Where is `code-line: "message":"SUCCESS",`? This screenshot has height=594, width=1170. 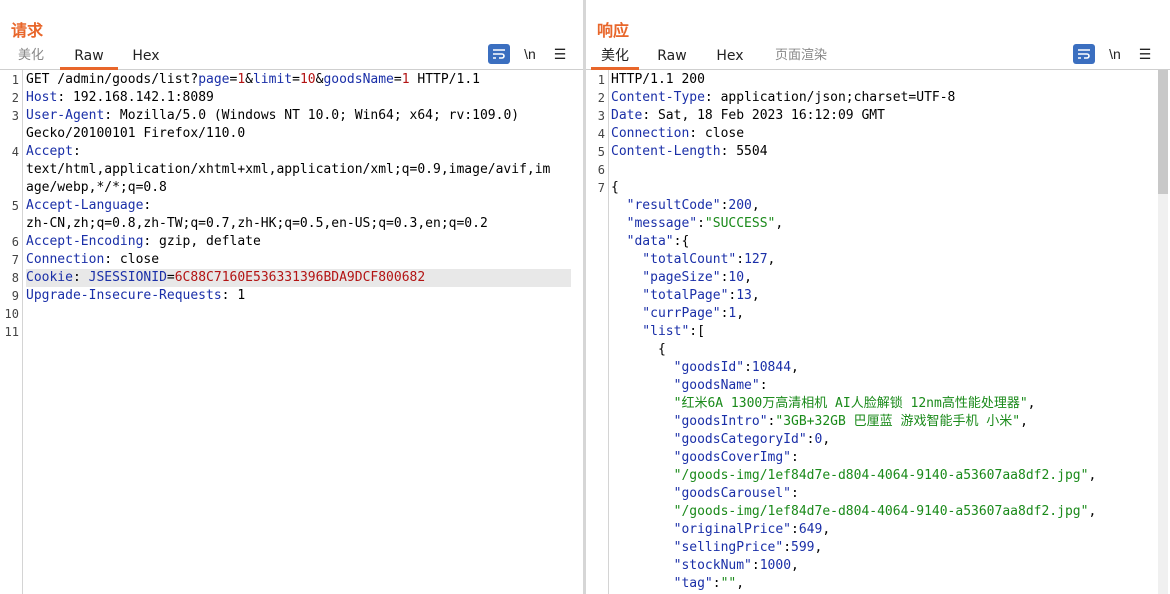 code-line: "message":"SUCCESS", is located at coordinates (883, 224).